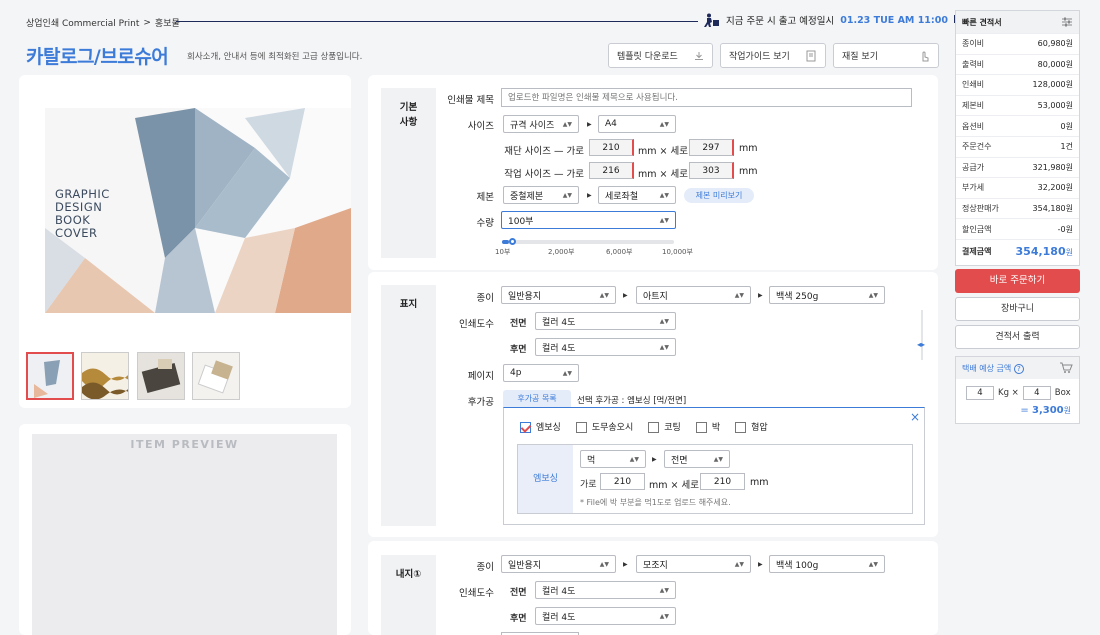  Describe the element at coordinates (1055, 188) in the screenshot. I see `quote-row-value: 32,200원` at that location.